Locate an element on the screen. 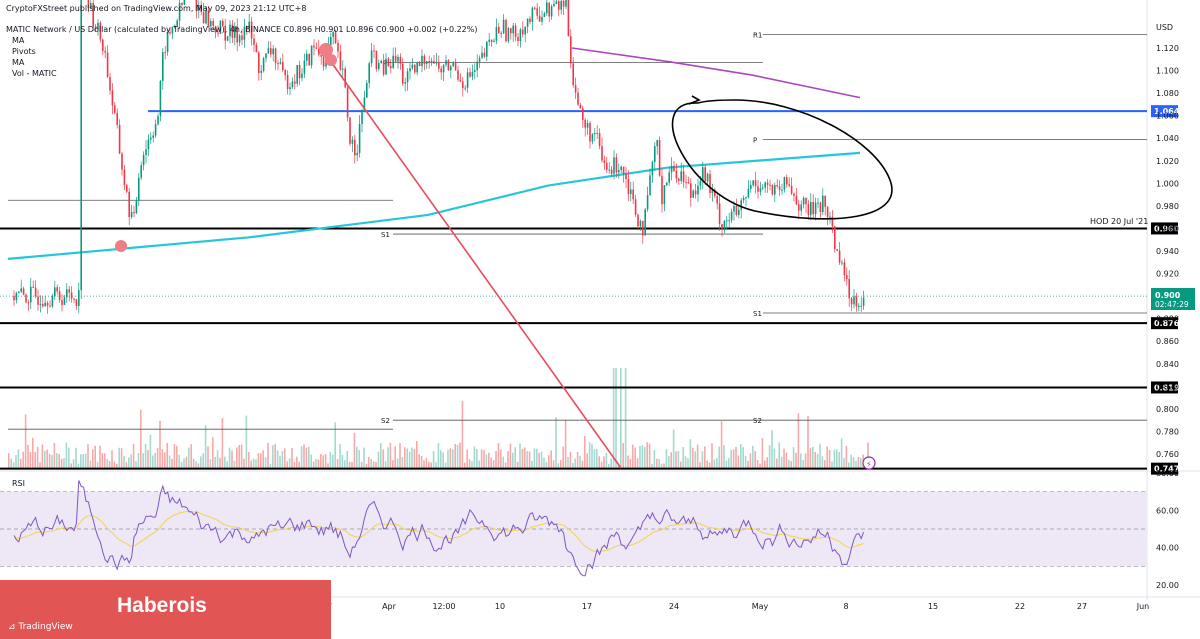  pivot-label: S1 is located at coordinates (757, 314).